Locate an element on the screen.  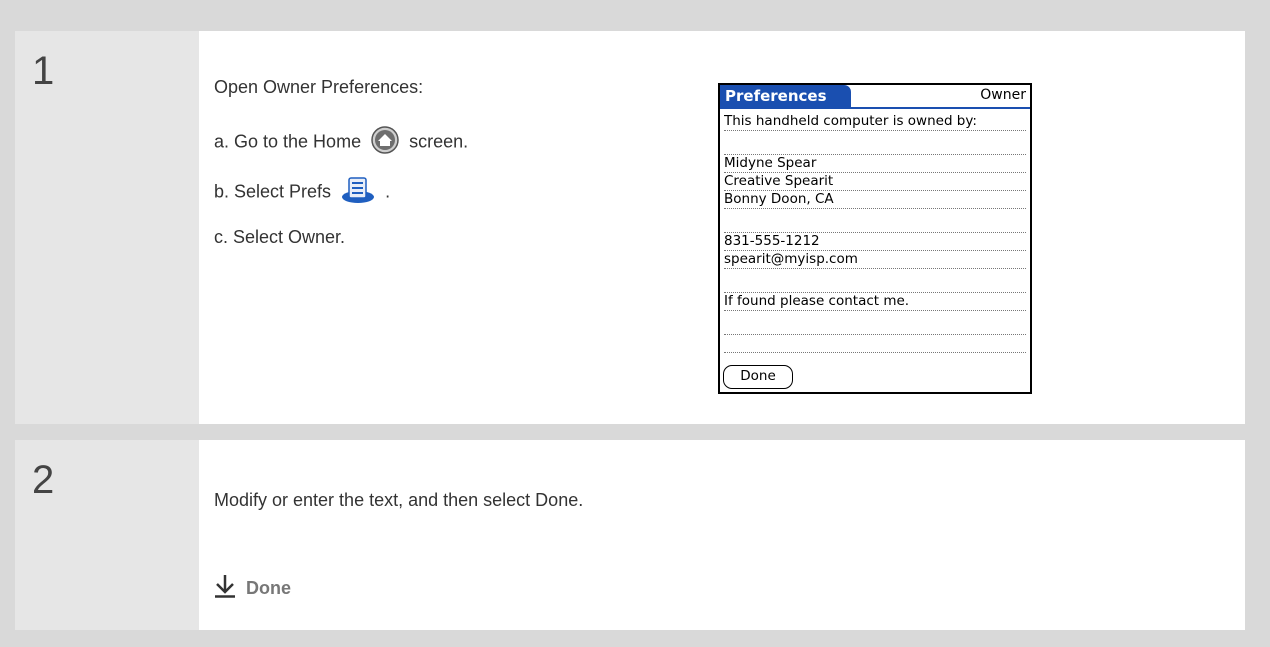
palm-title-bar: Preferences Owner is located at coordinates (875, 97).